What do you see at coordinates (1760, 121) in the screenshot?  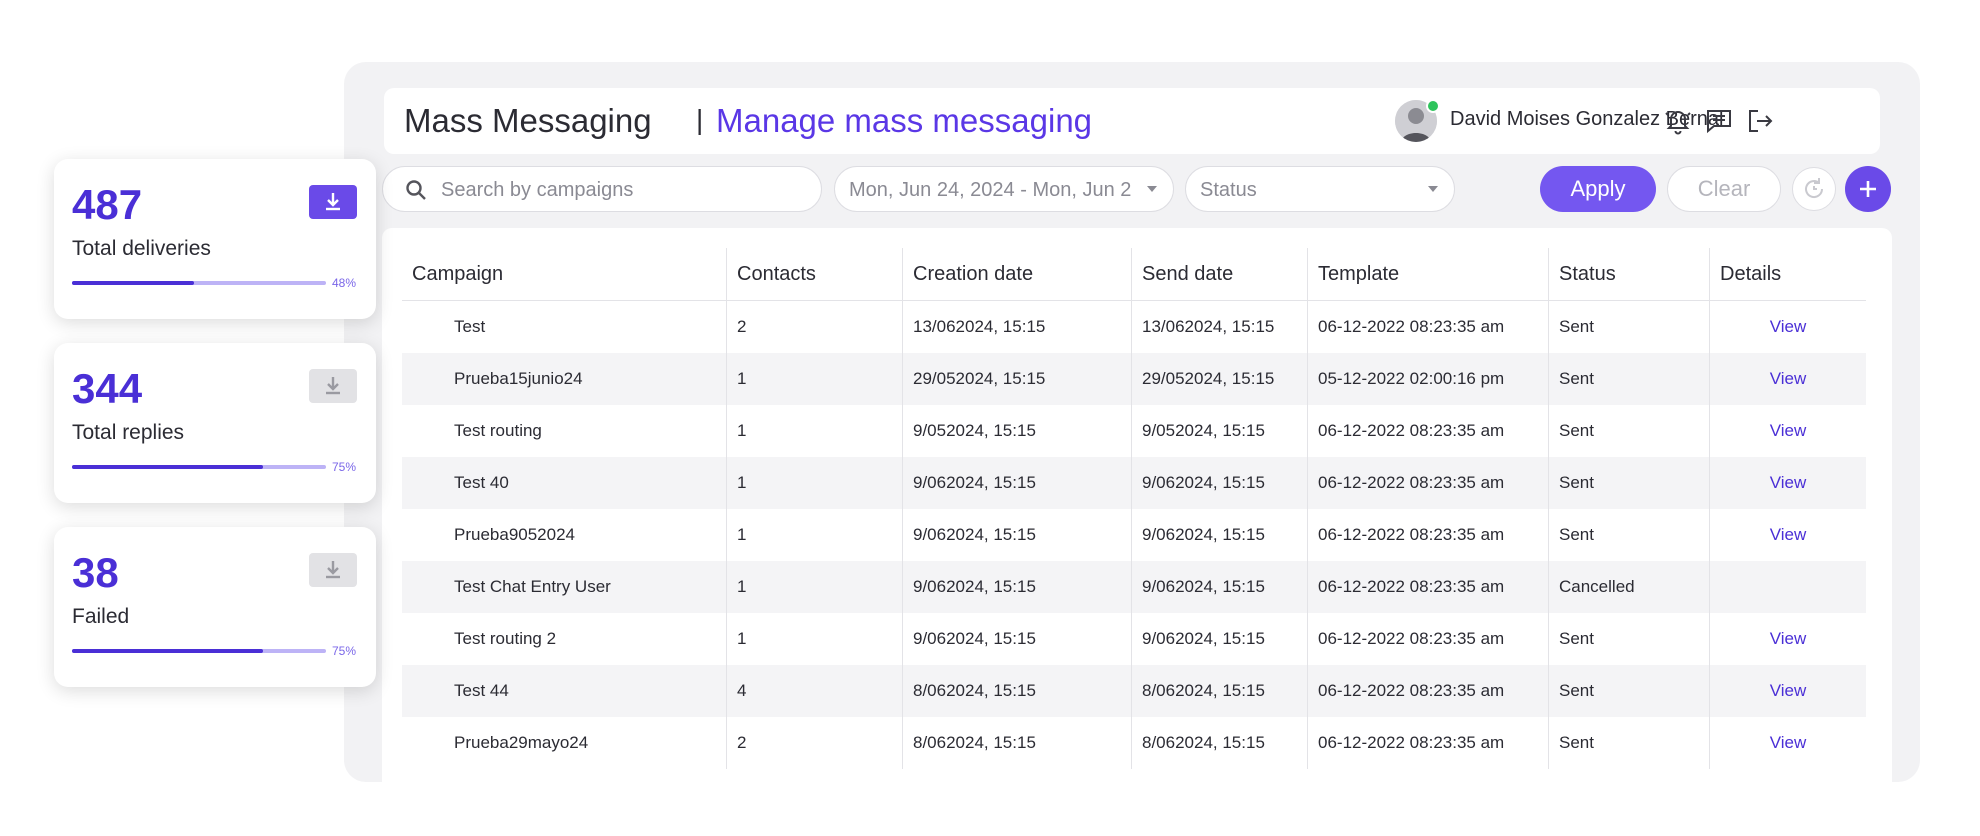 I see `logout-icon` at bounding box center [1760, 121].